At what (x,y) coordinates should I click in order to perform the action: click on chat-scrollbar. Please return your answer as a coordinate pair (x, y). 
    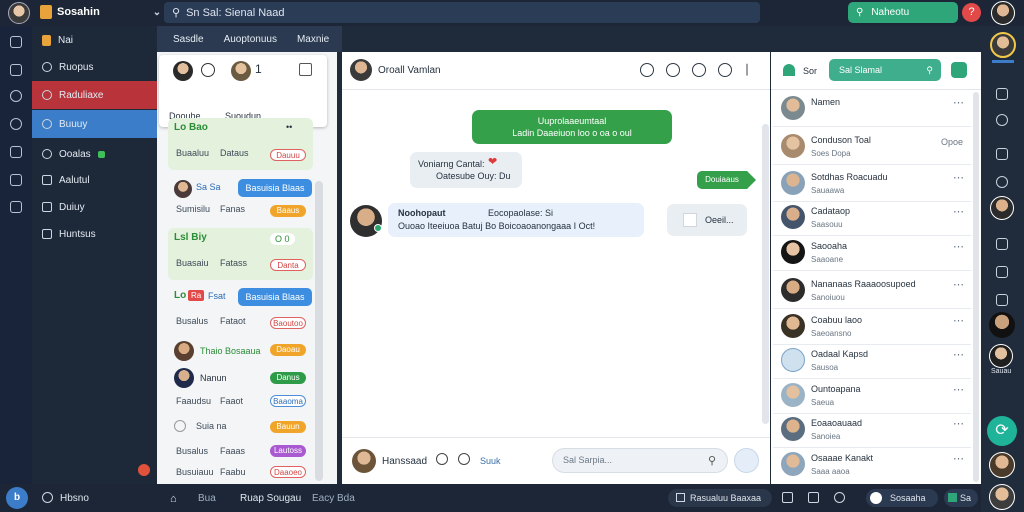
    Looking at the image, I should click on (765, 274).